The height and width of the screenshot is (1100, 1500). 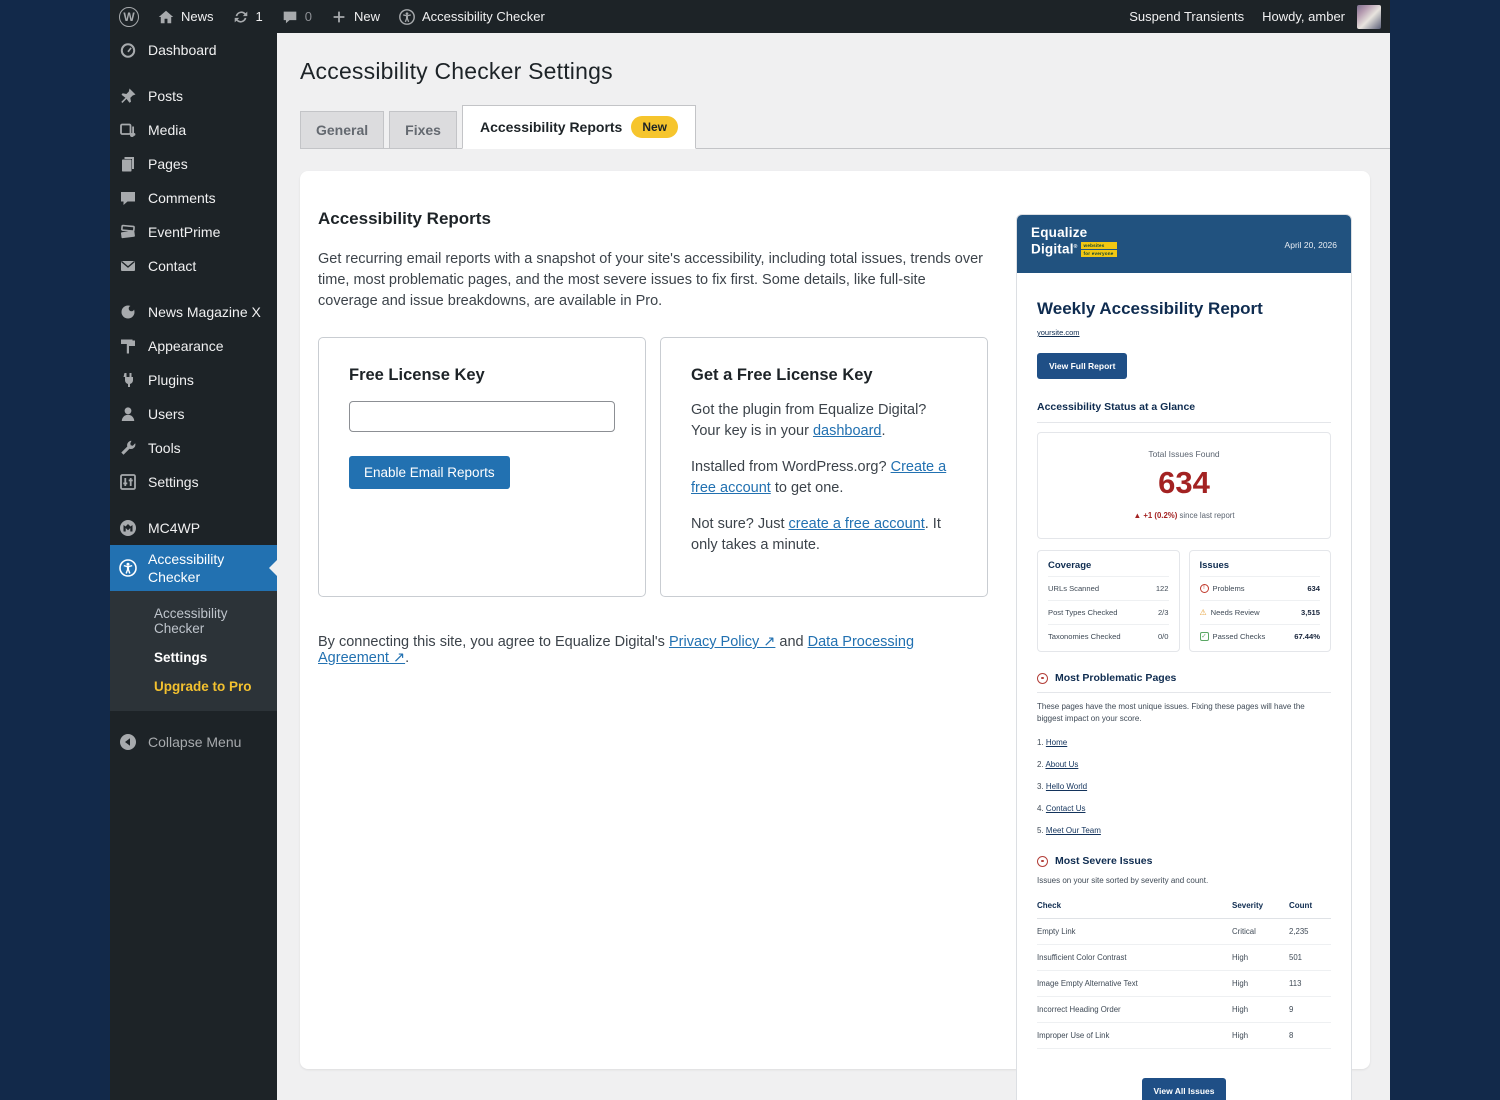 I want to click on updates-menu: 1, so click(x=247, y=16).